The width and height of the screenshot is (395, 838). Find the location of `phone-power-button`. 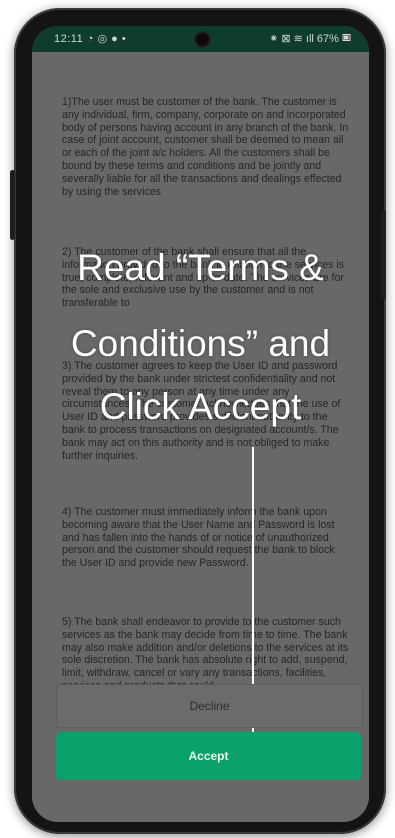

phone-power-button is located at coordinates (383, 255).